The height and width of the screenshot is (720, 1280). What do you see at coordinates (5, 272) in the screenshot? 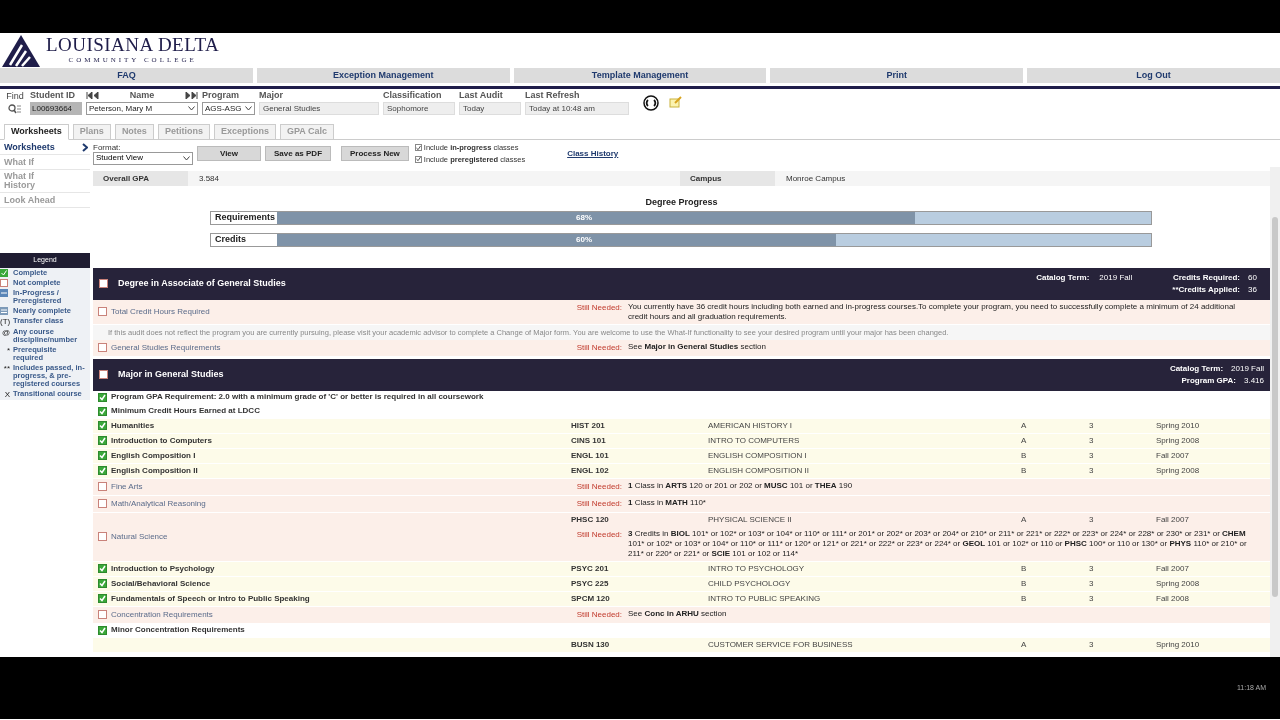
I see `check-icon` at bounding box center [5, 272].